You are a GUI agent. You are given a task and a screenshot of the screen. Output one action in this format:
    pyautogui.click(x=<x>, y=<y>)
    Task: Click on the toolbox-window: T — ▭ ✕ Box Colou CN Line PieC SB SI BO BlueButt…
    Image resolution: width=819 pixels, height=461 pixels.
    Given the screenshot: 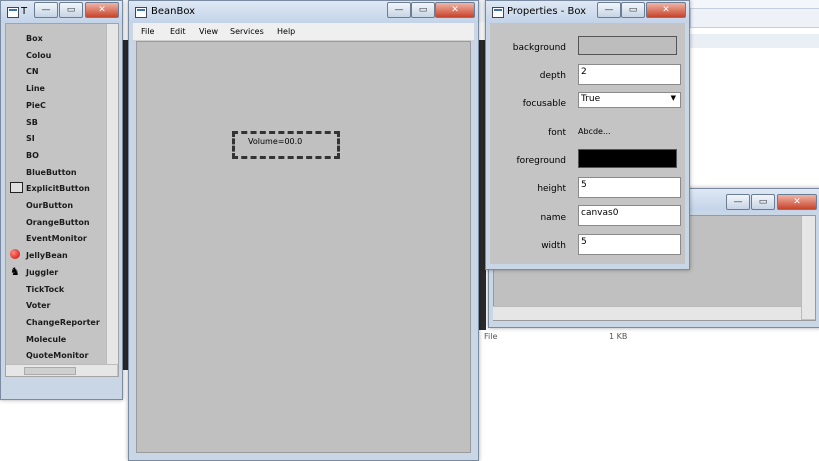 What is the action you would take?
    pyautogui.click(x=61, y=200)
    